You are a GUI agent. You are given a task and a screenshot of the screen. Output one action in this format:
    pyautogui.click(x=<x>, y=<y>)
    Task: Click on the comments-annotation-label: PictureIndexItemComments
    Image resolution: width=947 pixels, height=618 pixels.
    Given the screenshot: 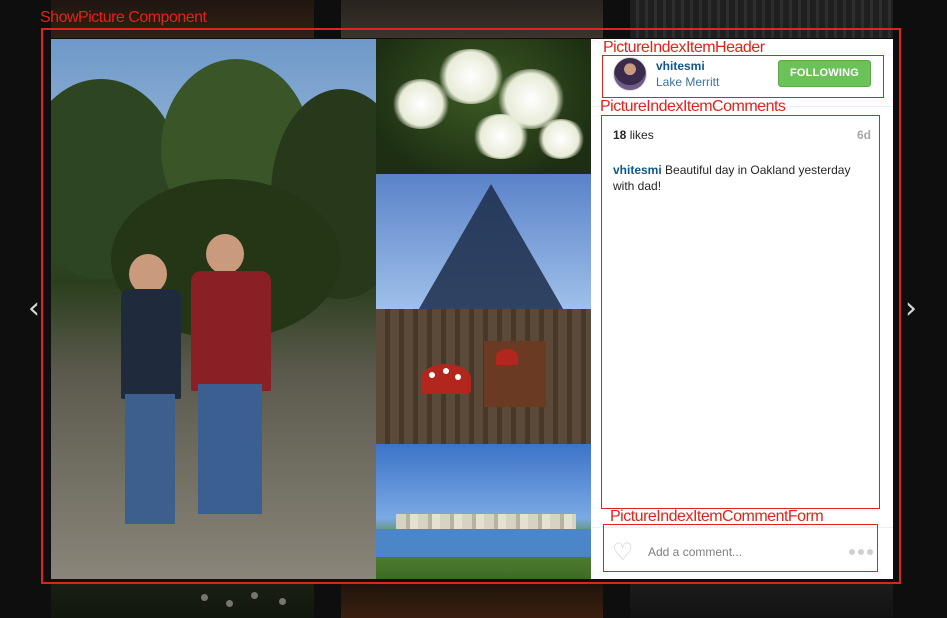 What is the action you would take?
    pyautogui.click(x=693, y=106)
    